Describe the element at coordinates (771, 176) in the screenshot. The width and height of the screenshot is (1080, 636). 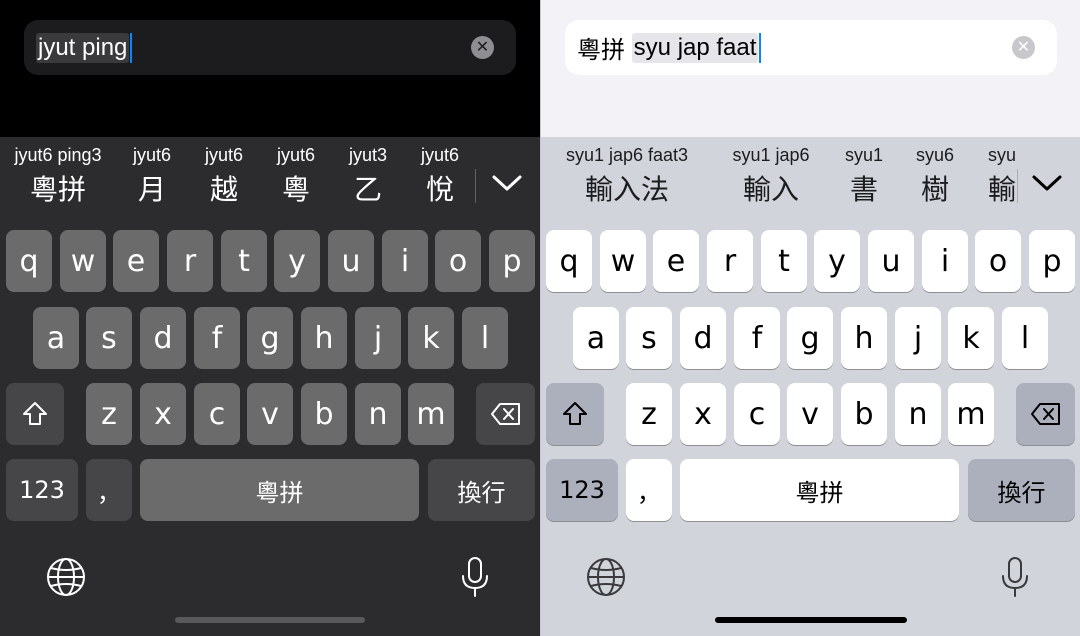
I see `candidate-item: syu1 jap6 輸入` at that location.